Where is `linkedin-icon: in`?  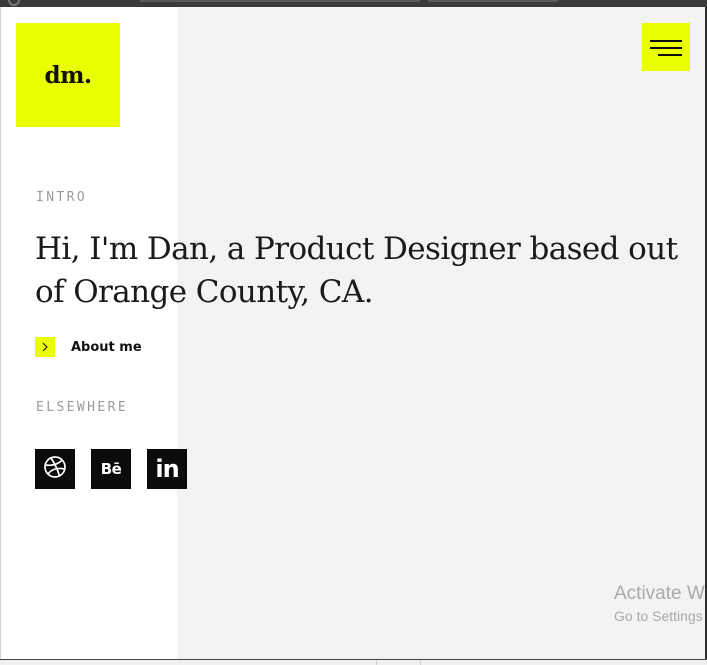
linkedin-icon: in is located at coordinates (167, 469).